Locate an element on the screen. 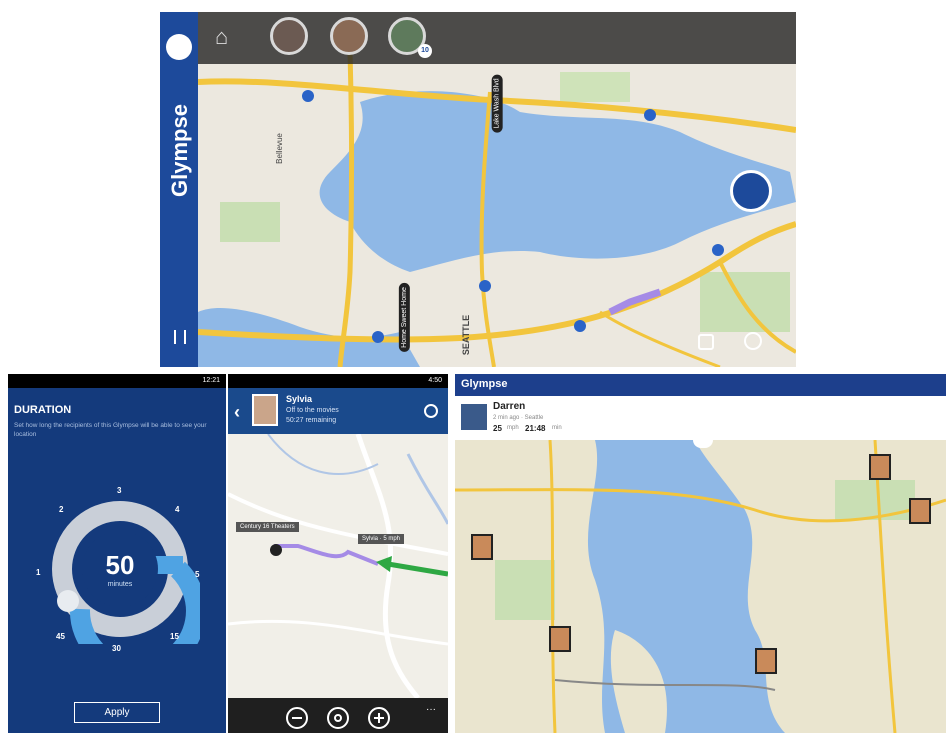 Image resolution: width=946 pixels, height=733 pixels. time-value: 21:48 is located at coordinates (535, 428).